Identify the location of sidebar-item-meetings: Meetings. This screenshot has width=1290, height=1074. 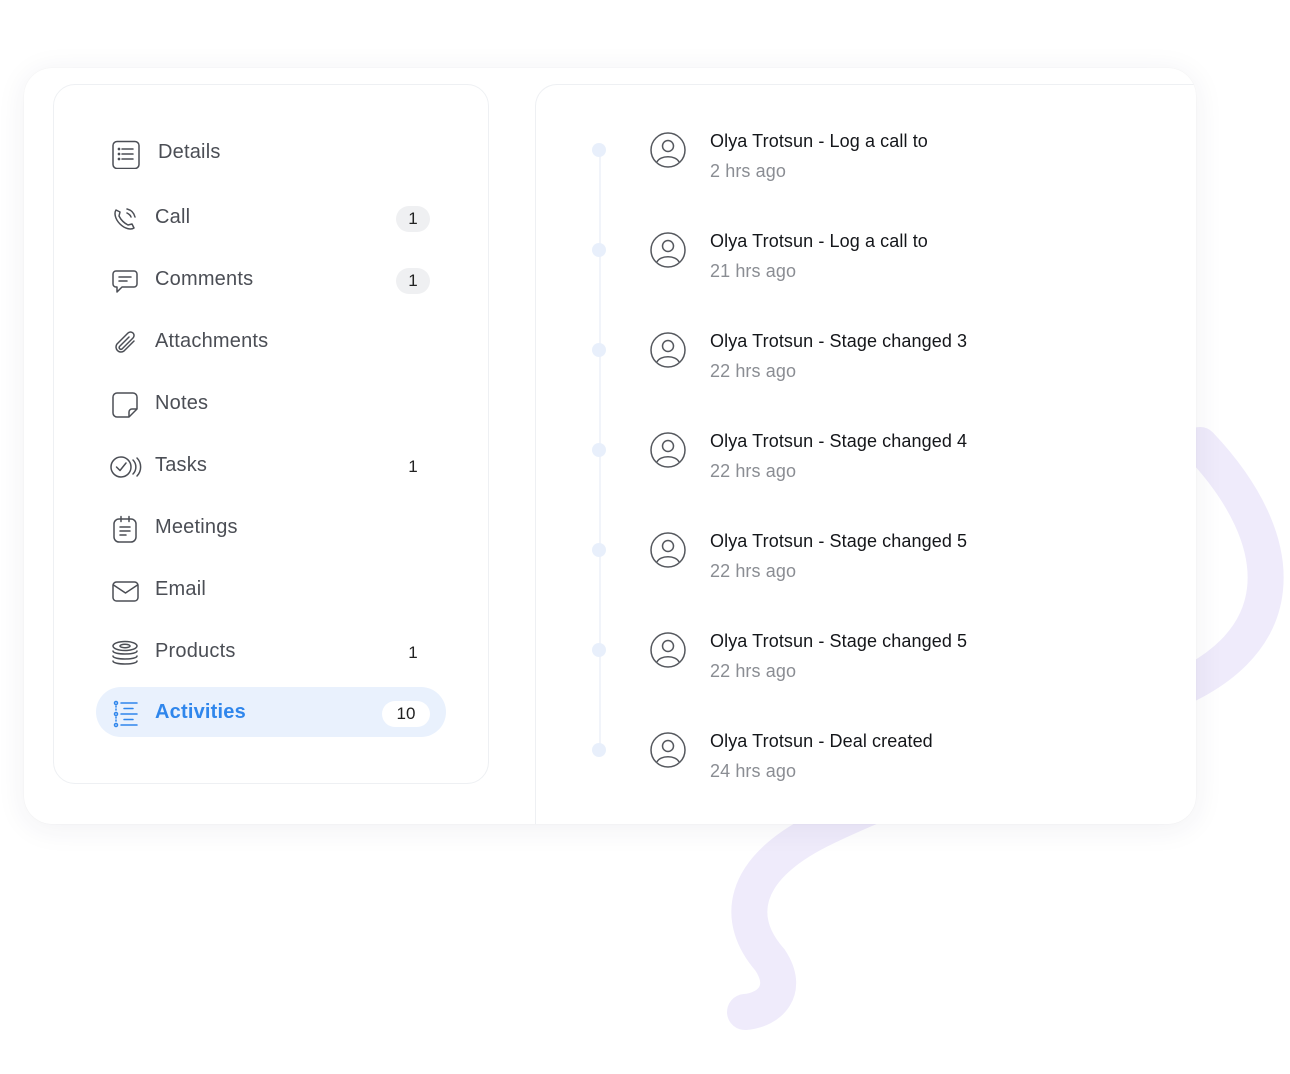
(271, 527).